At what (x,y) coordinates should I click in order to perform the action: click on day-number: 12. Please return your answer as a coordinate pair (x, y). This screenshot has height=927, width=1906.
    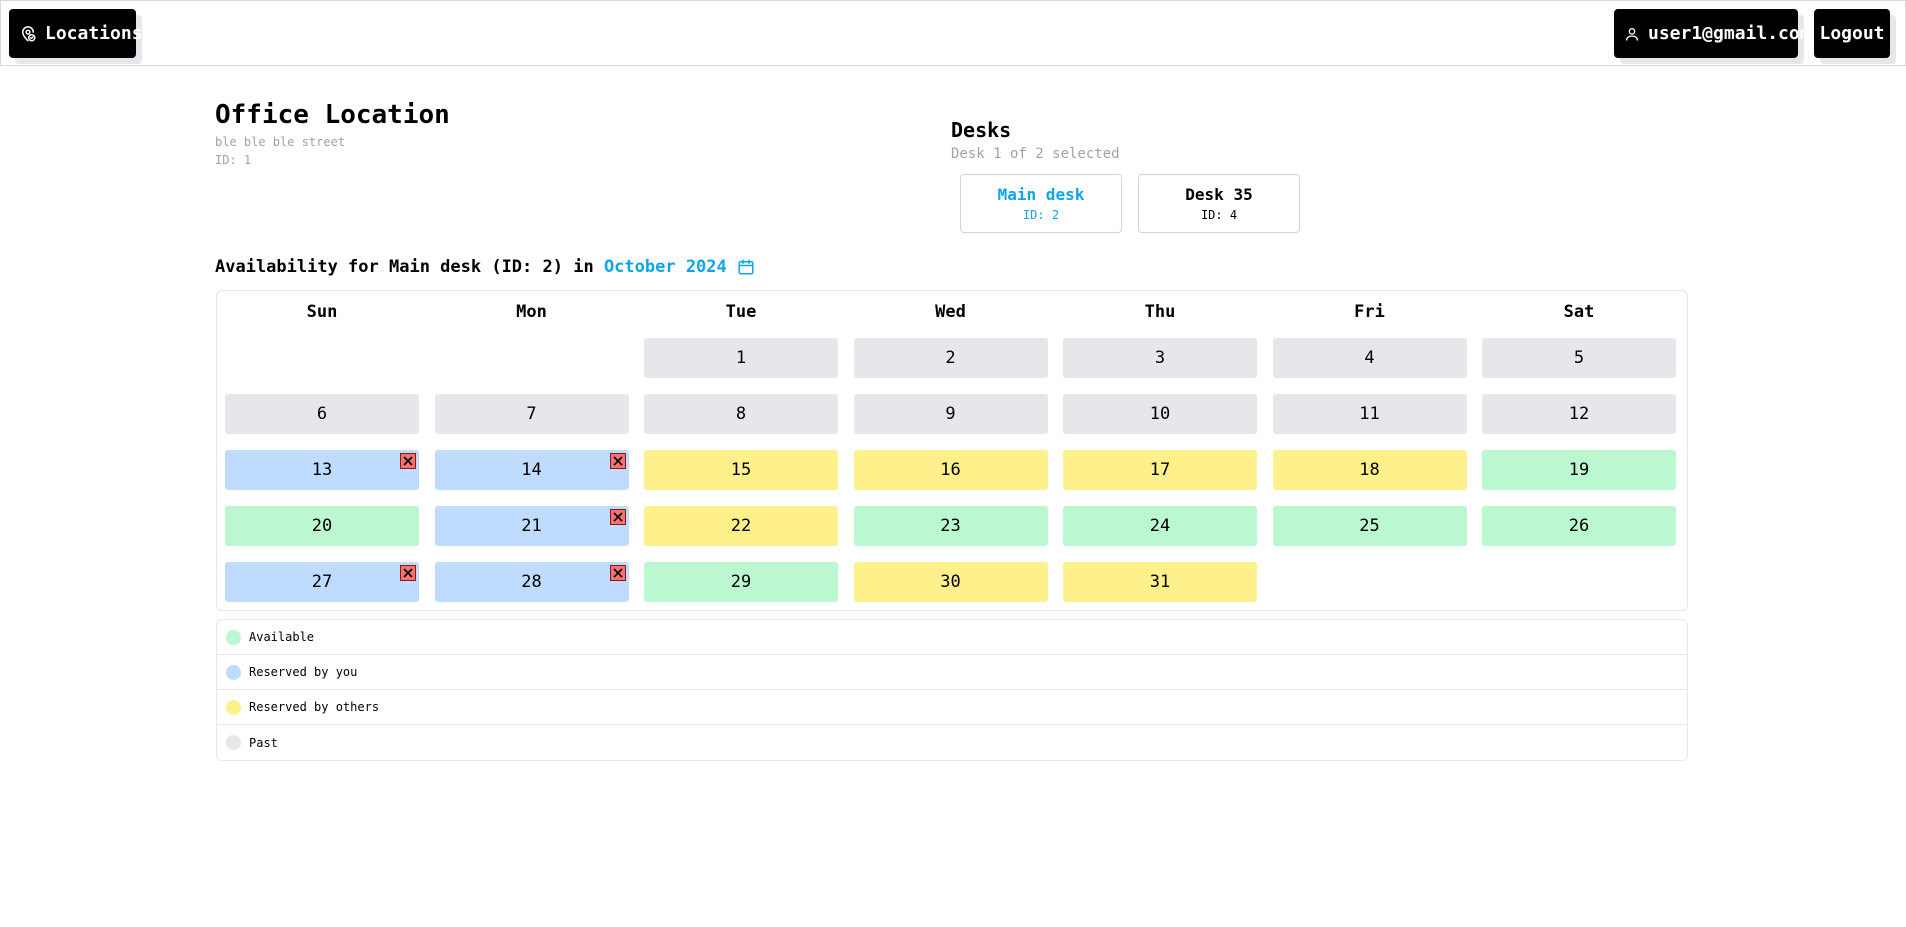
    Looking at the image, I should click on (1579, 414).